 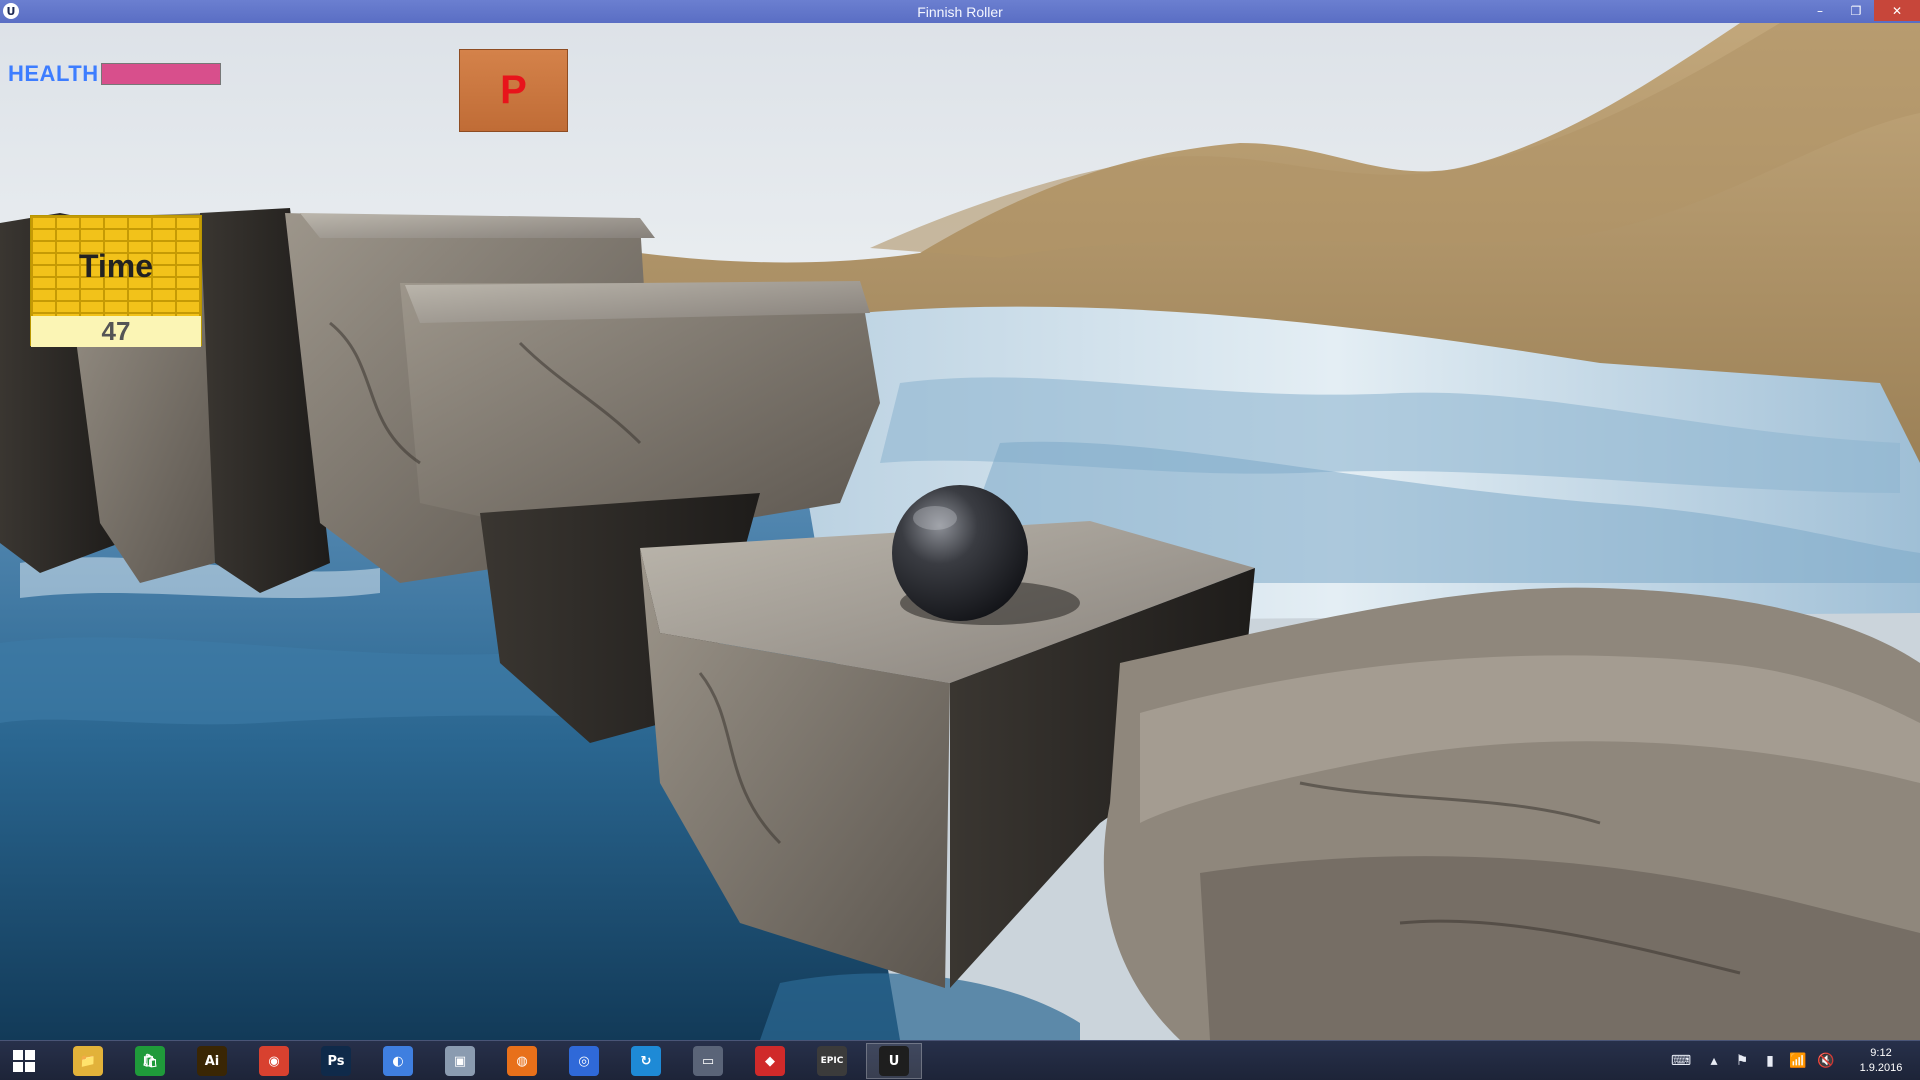 I want to click on chat-app-icon: ◐, so click(x=398, y=1061).